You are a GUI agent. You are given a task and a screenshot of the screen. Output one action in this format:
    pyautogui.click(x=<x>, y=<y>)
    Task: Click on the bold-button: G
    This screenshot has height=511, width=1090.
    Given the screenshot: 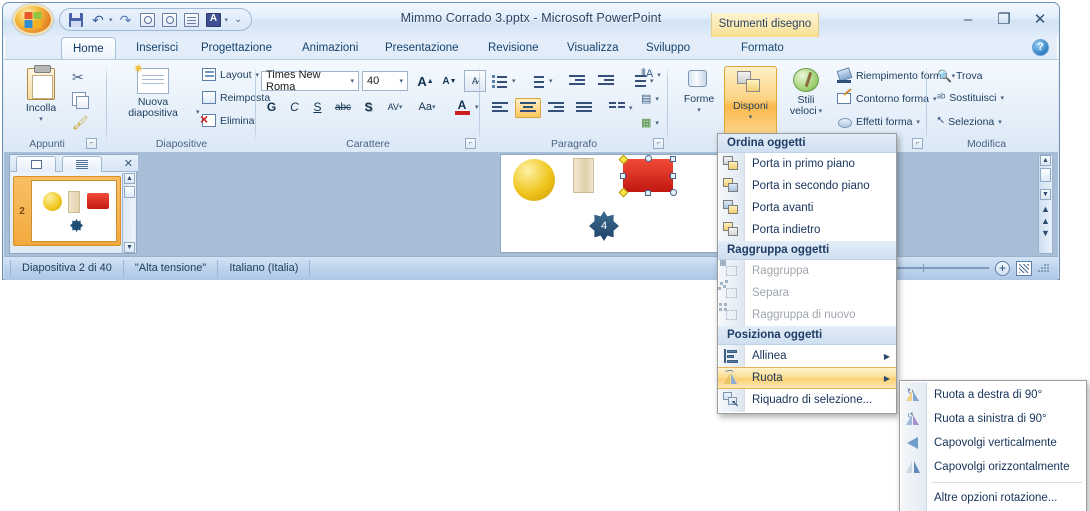 What is the action you would take?
    pyautogui.click(x=271, y=107)
    